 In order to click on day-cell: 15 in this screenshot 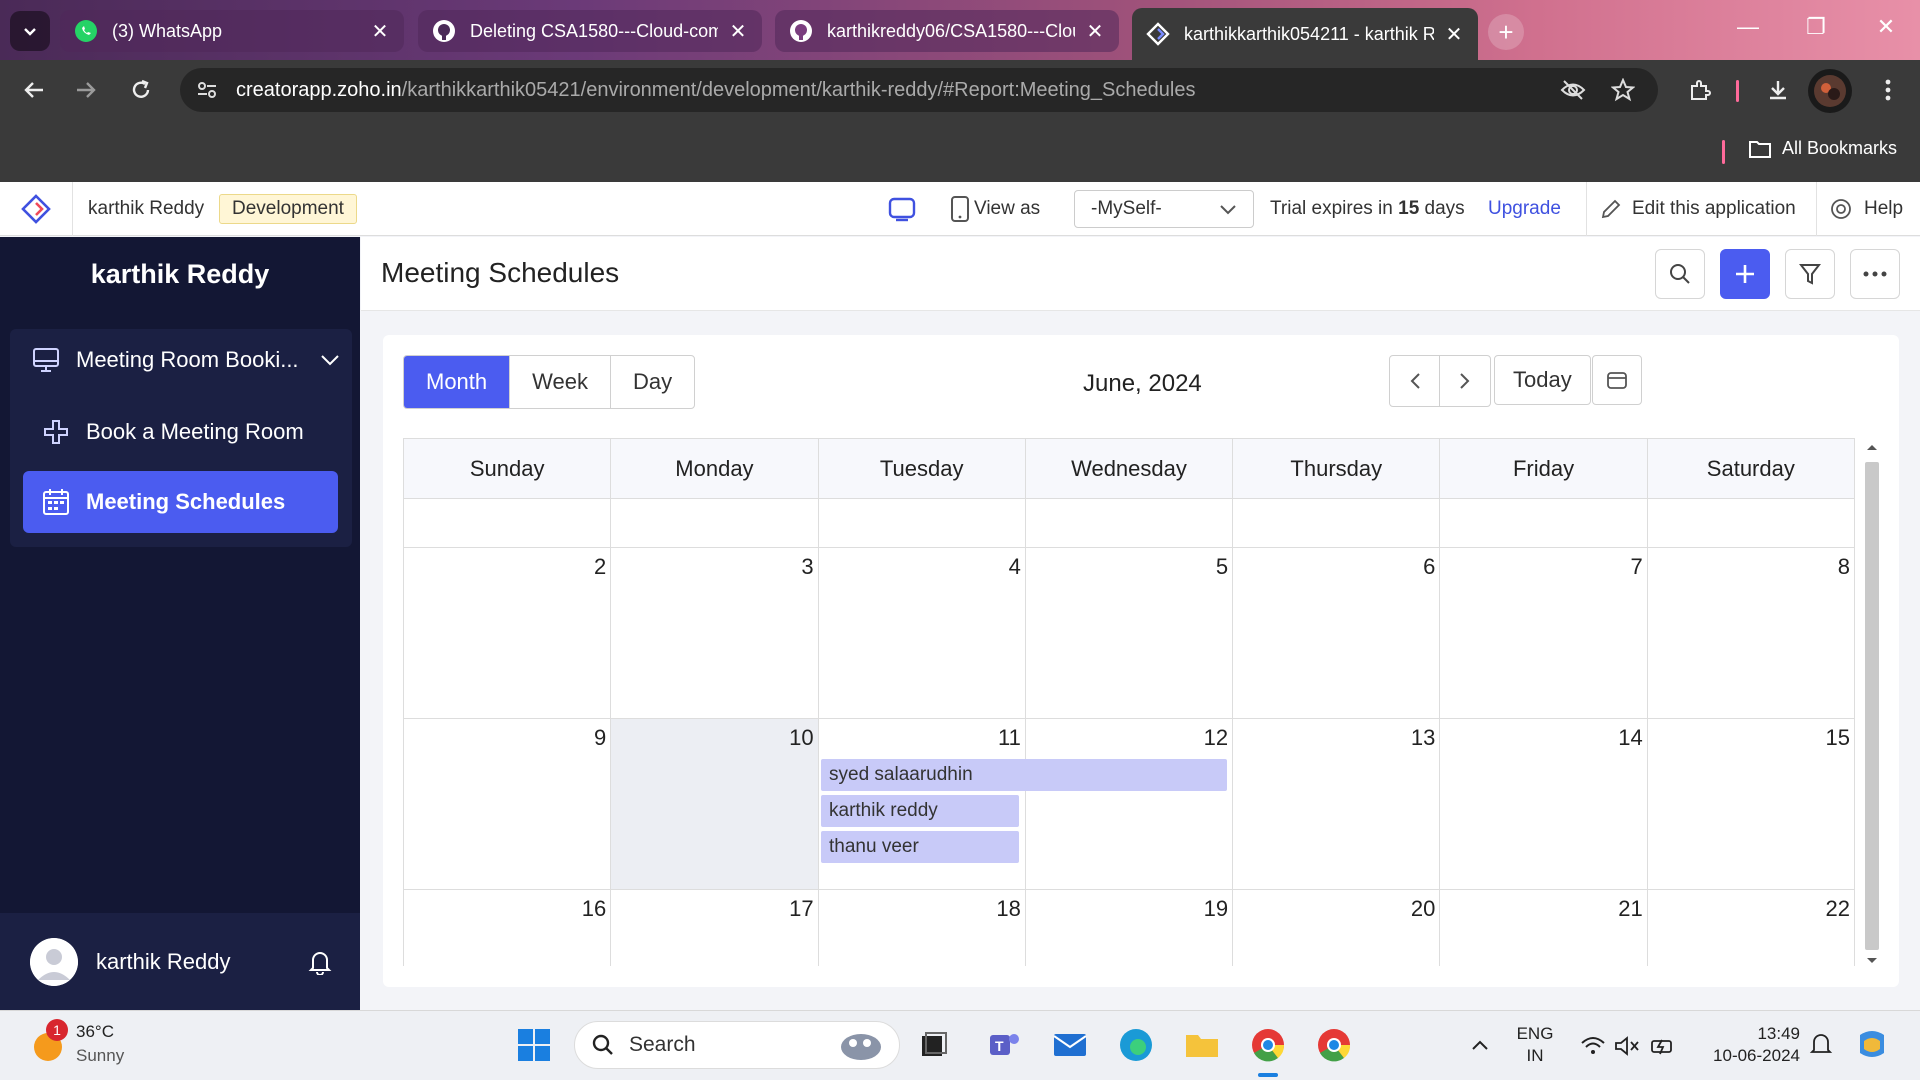, I will do `click(1751, 804)`.